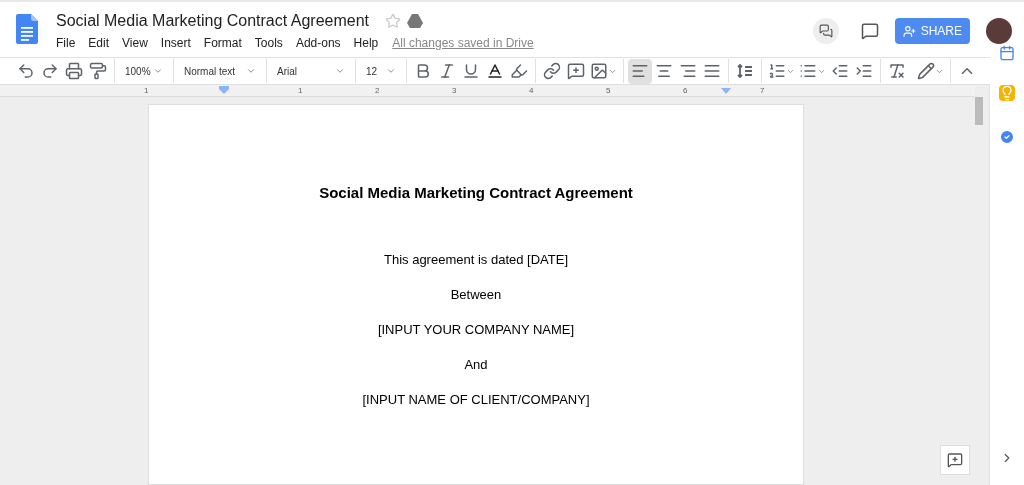 This screenshot has height=485, width=1024. Describe the element at coordinates (1007, 53) in the screenshot. I see `calendar-icon` at that location.